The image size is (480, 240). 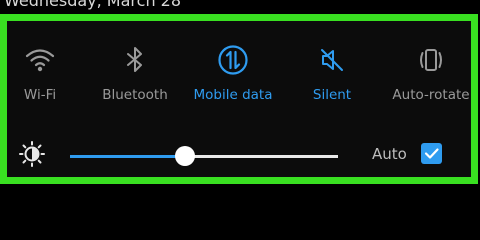 What do you see at coordinates (135, 60) in the screenshot?
I see `bluetooth-icon` at bounding box center [135, 60].